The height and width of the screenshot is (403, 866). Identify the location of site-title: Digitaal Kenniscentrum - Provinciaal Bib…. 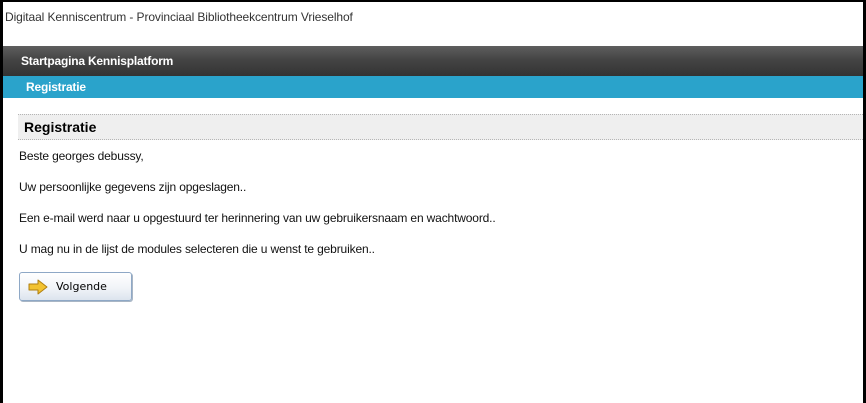
(179, 17).